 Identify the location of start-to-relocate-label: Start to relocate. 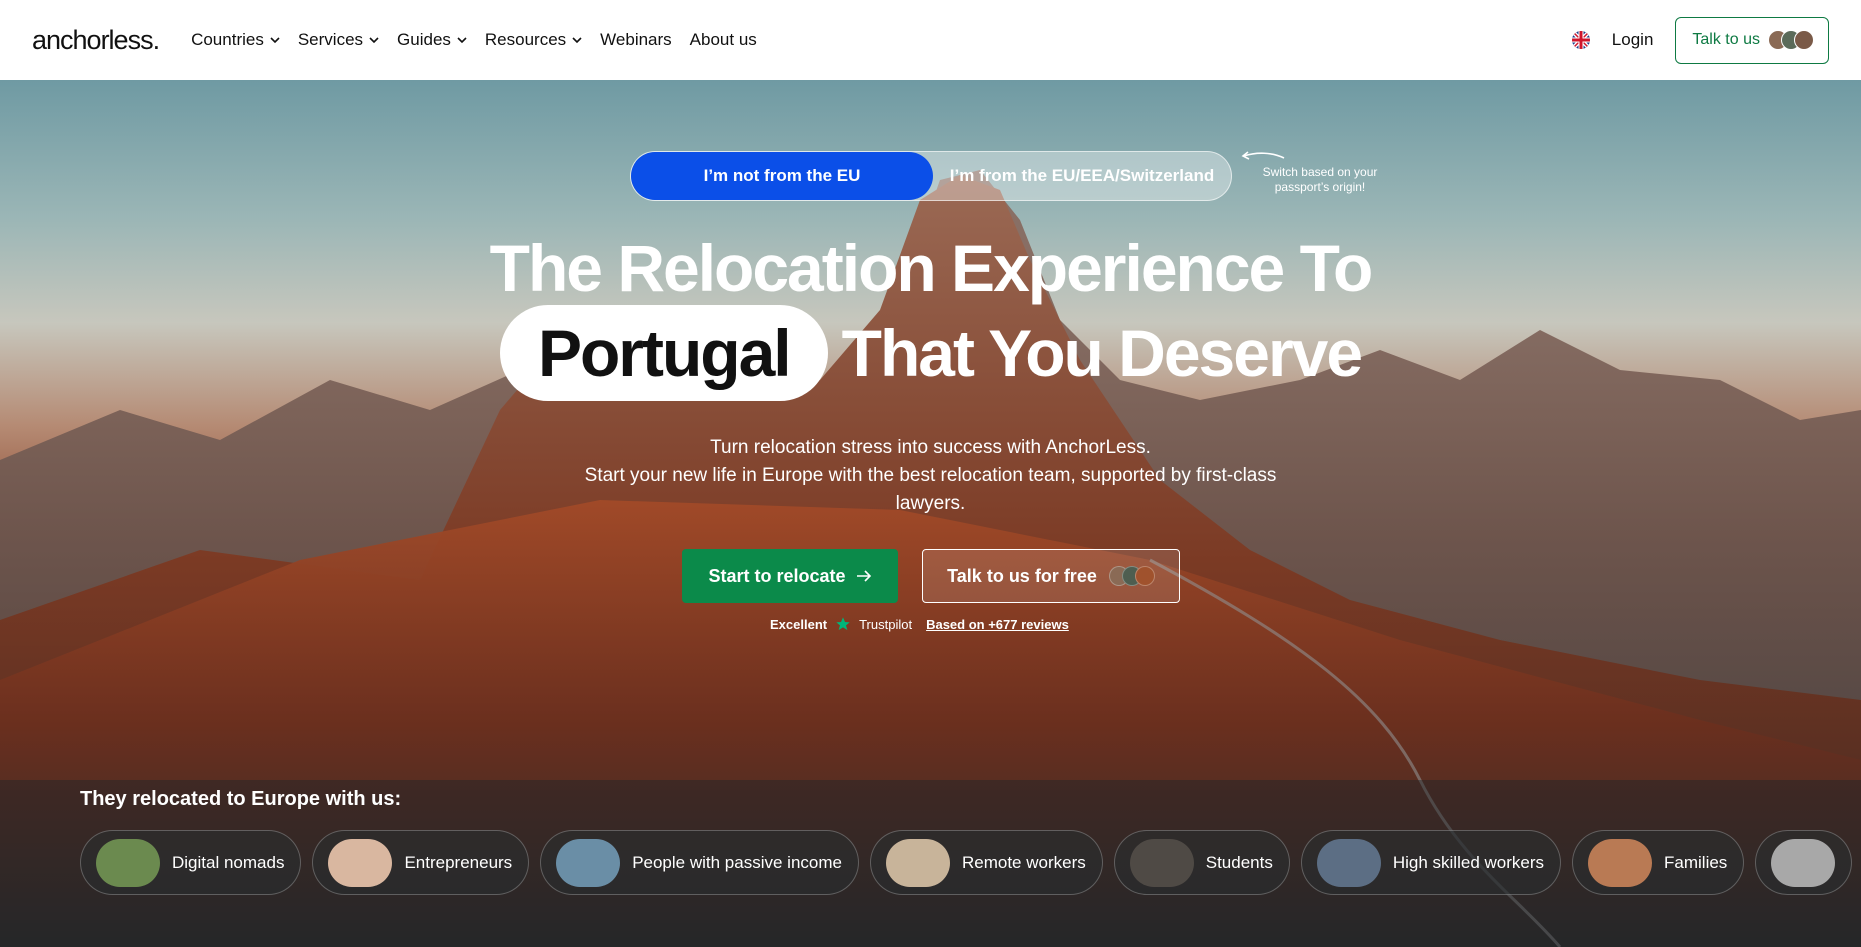
(777, 575).